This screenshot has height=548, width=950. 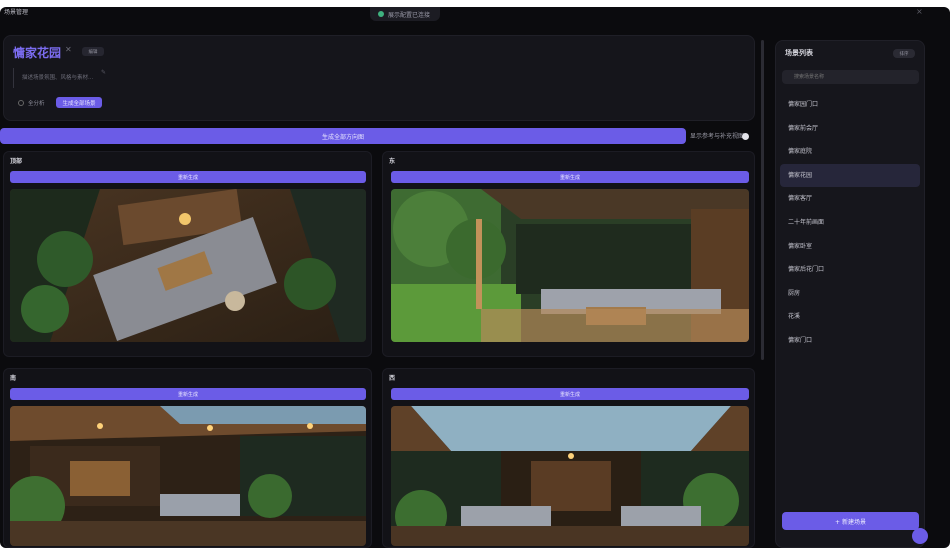 I want to click on panel-west: 西 重新生成, so click(x=568, y=458).